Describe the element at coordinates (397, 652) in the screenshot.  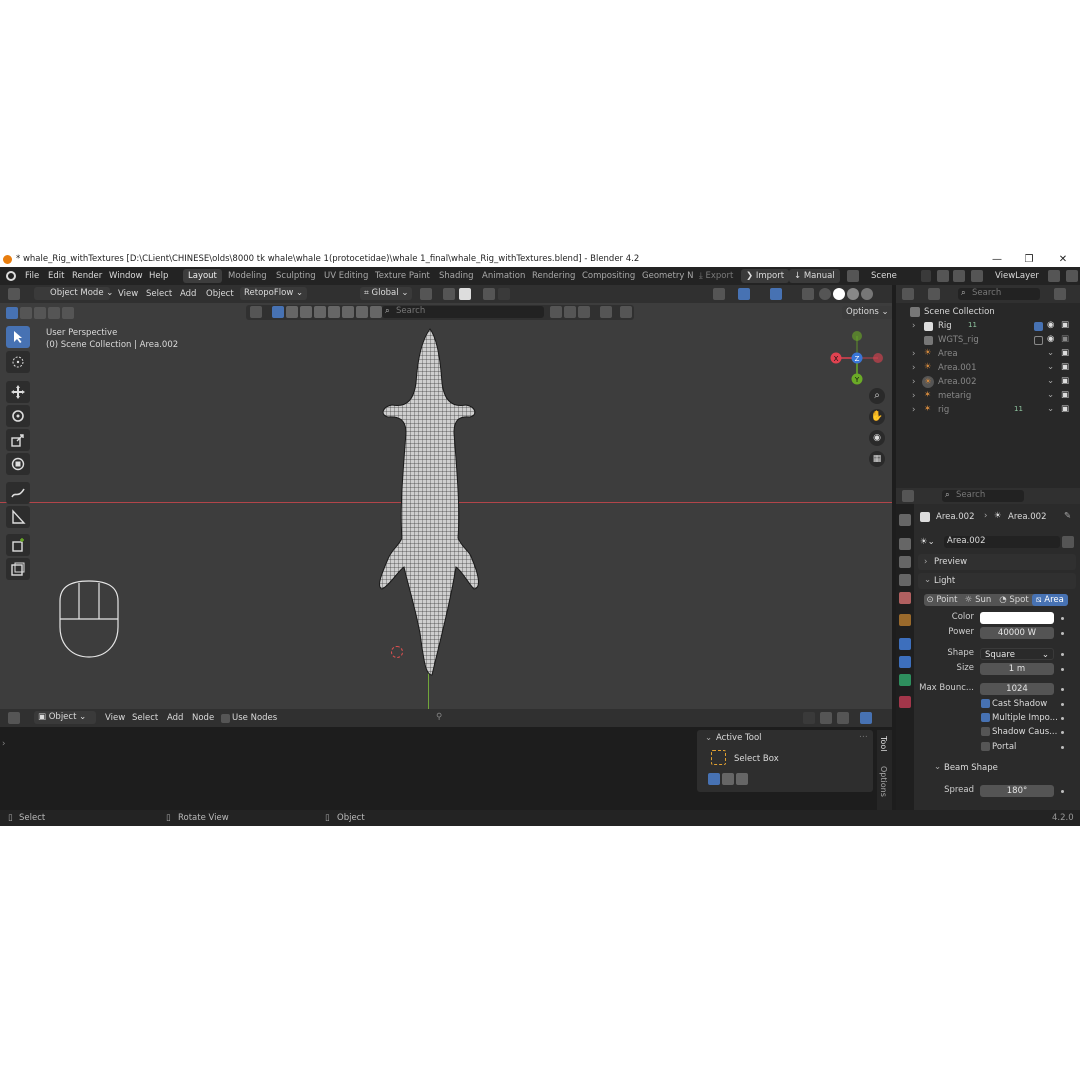
I see `3d-cursor-icon` at that location.